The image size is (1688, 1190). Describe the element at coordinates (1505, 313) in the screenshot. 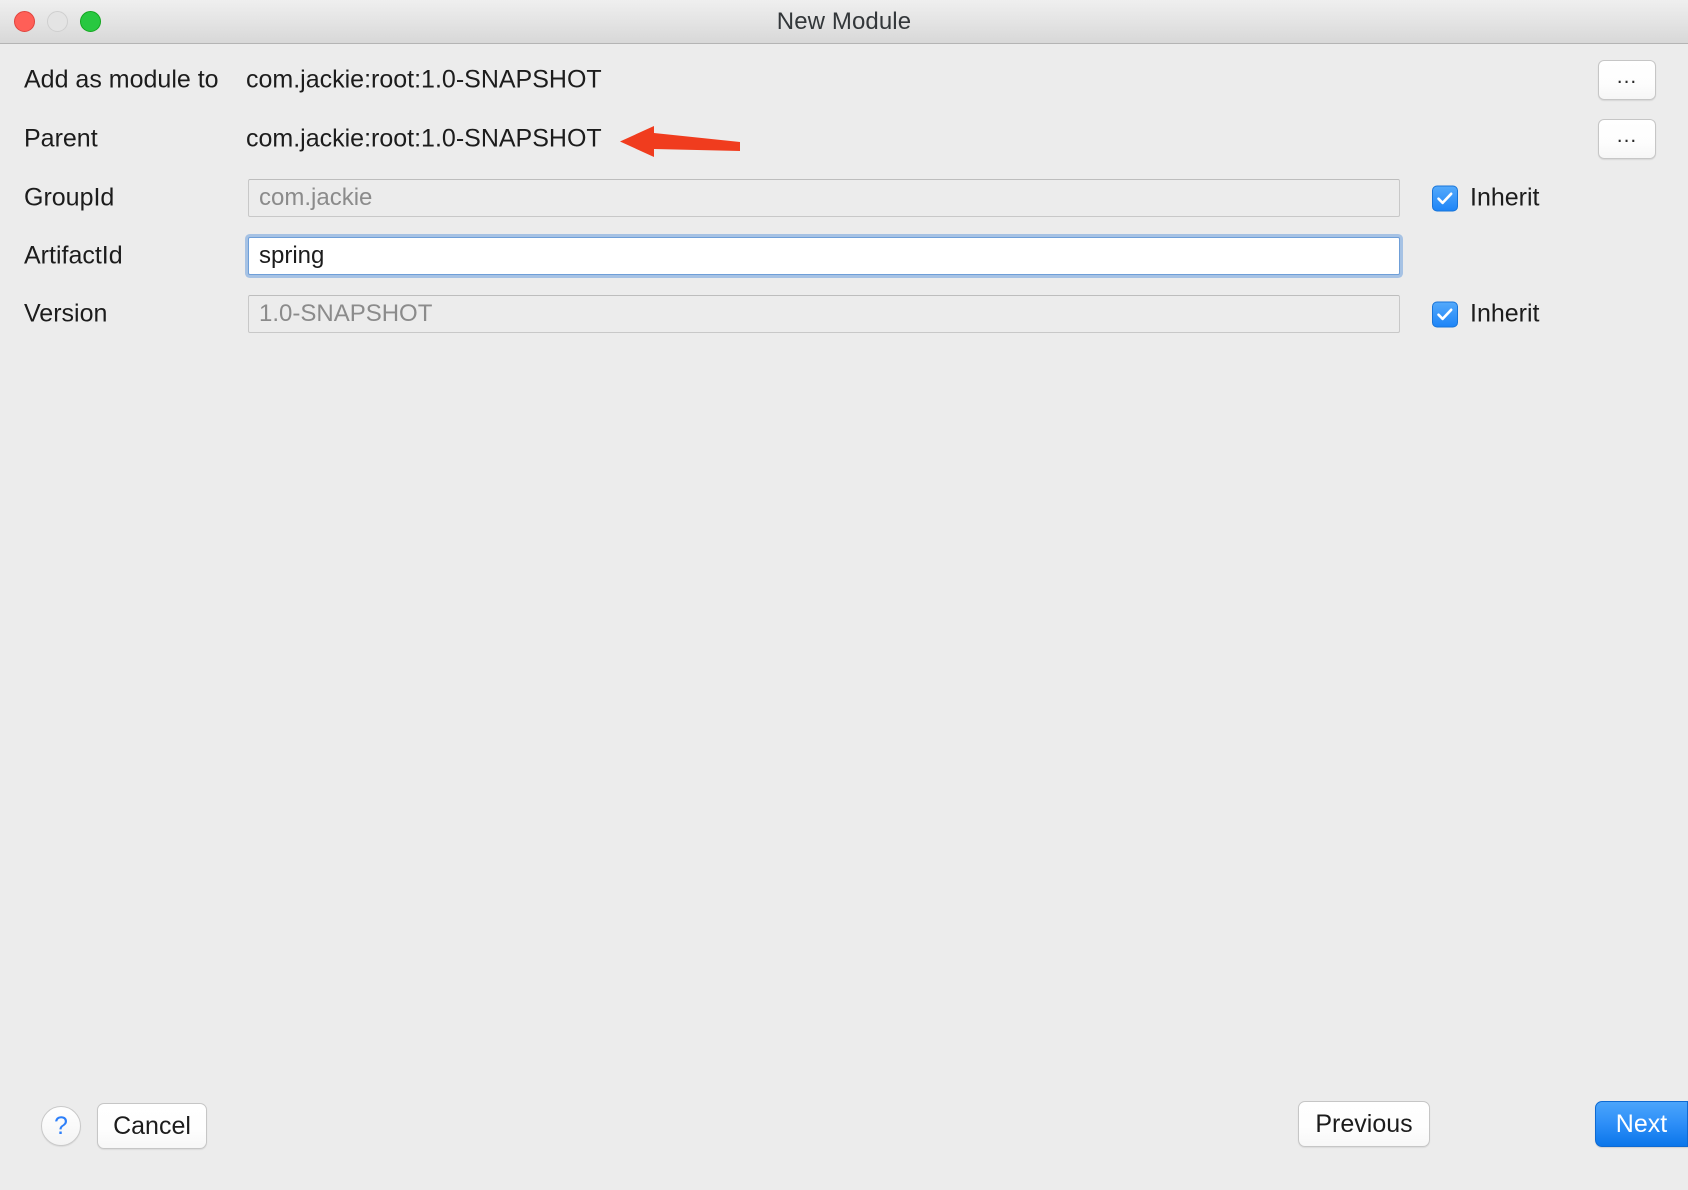

I see `version-inherit-label: Inherit` at that location.